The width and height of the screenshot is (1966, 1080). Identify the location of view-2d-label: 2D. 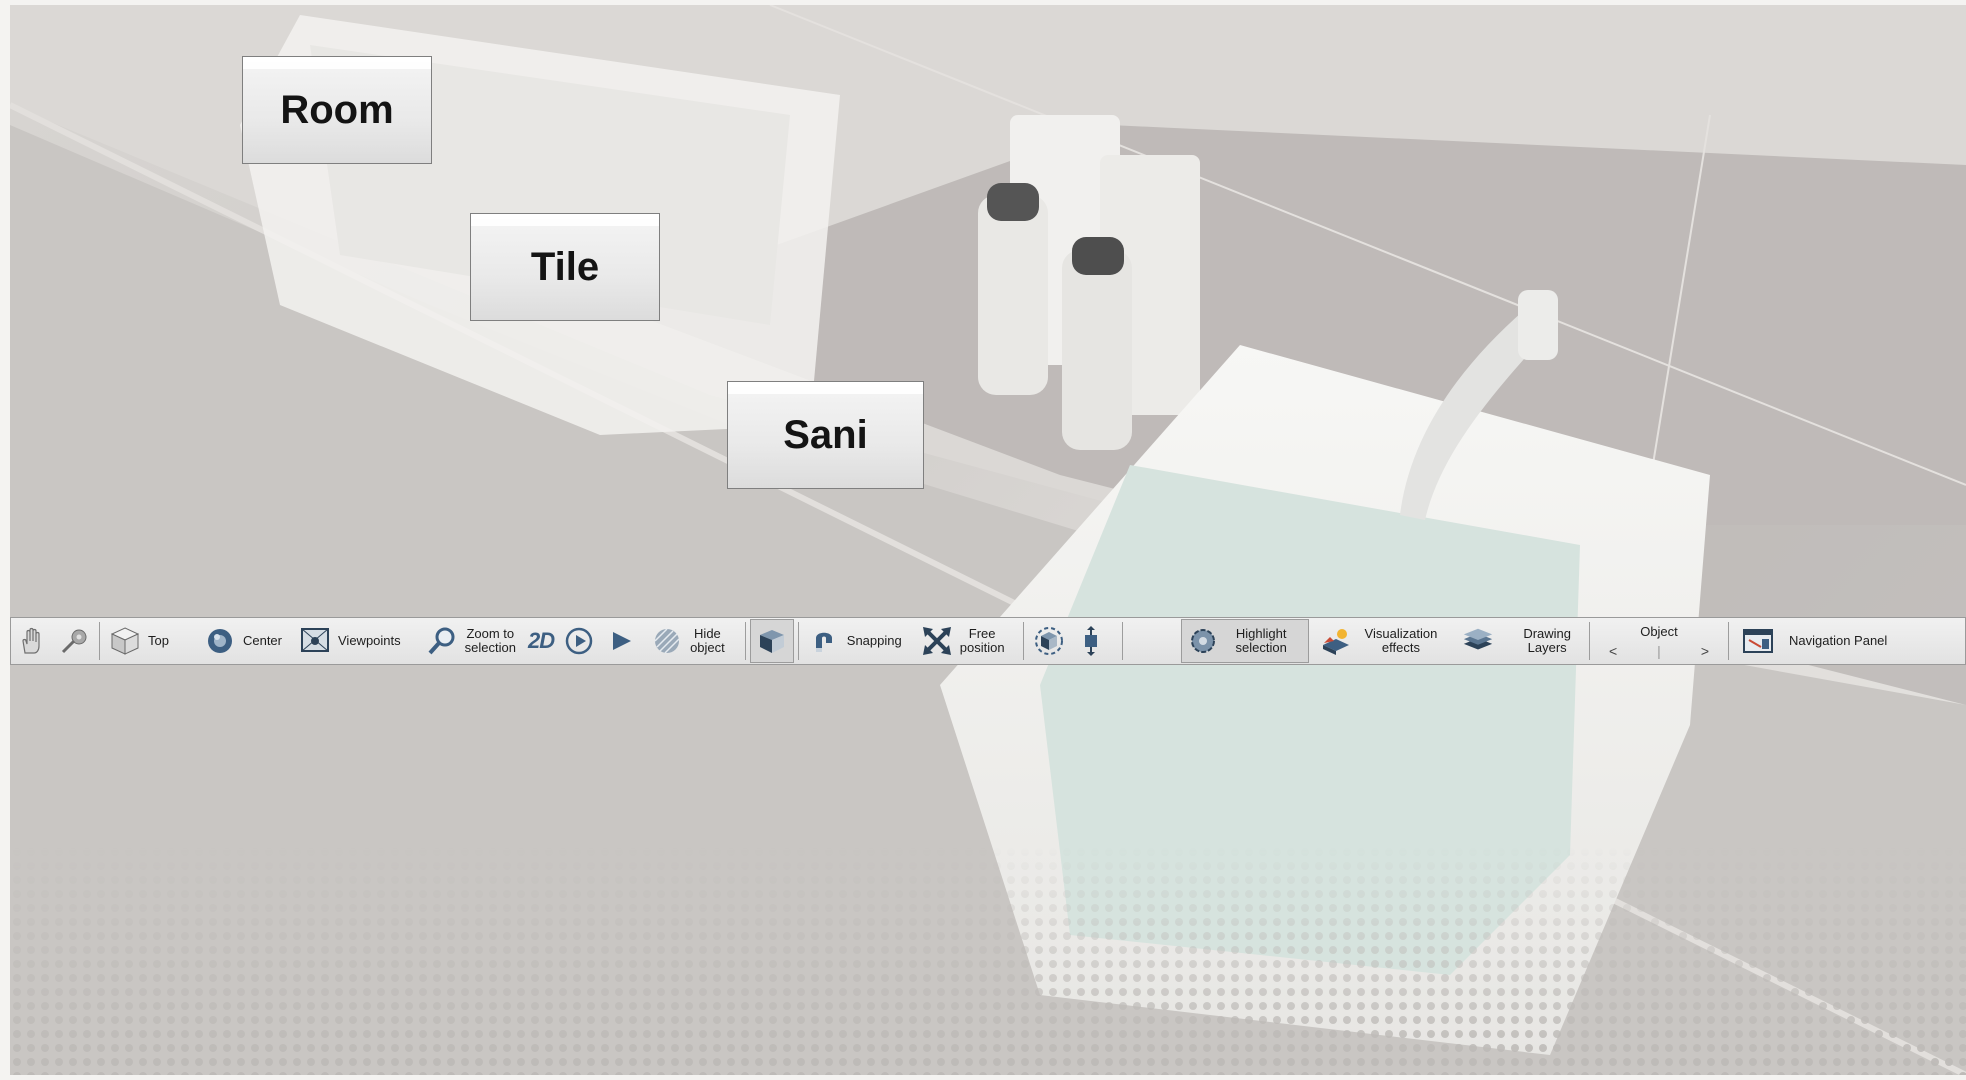
(541, 640).